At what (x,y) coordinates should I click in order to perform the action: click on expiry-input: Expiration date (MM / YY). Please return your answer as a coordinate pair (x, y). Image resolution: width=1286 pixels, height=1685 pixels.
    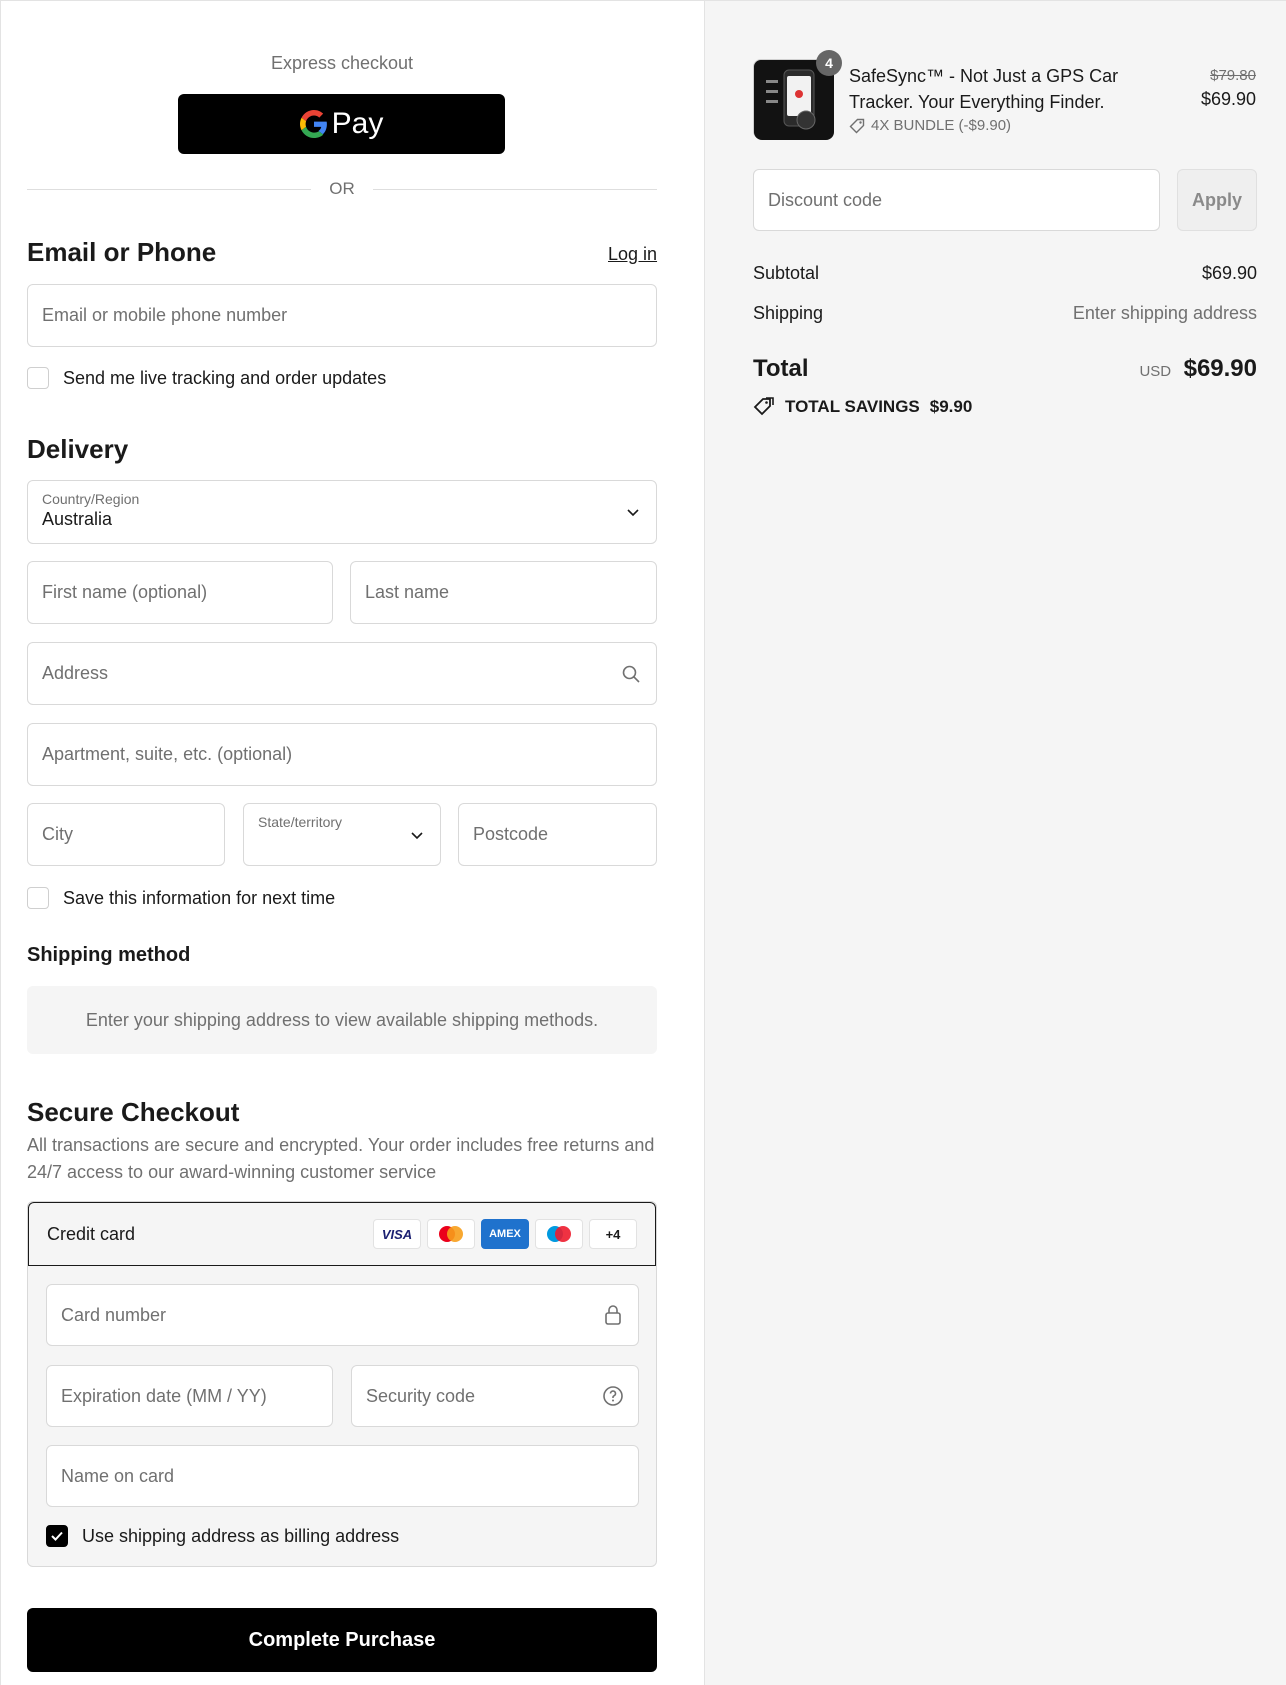
    Looking at the image, I should click on (189, 1396).